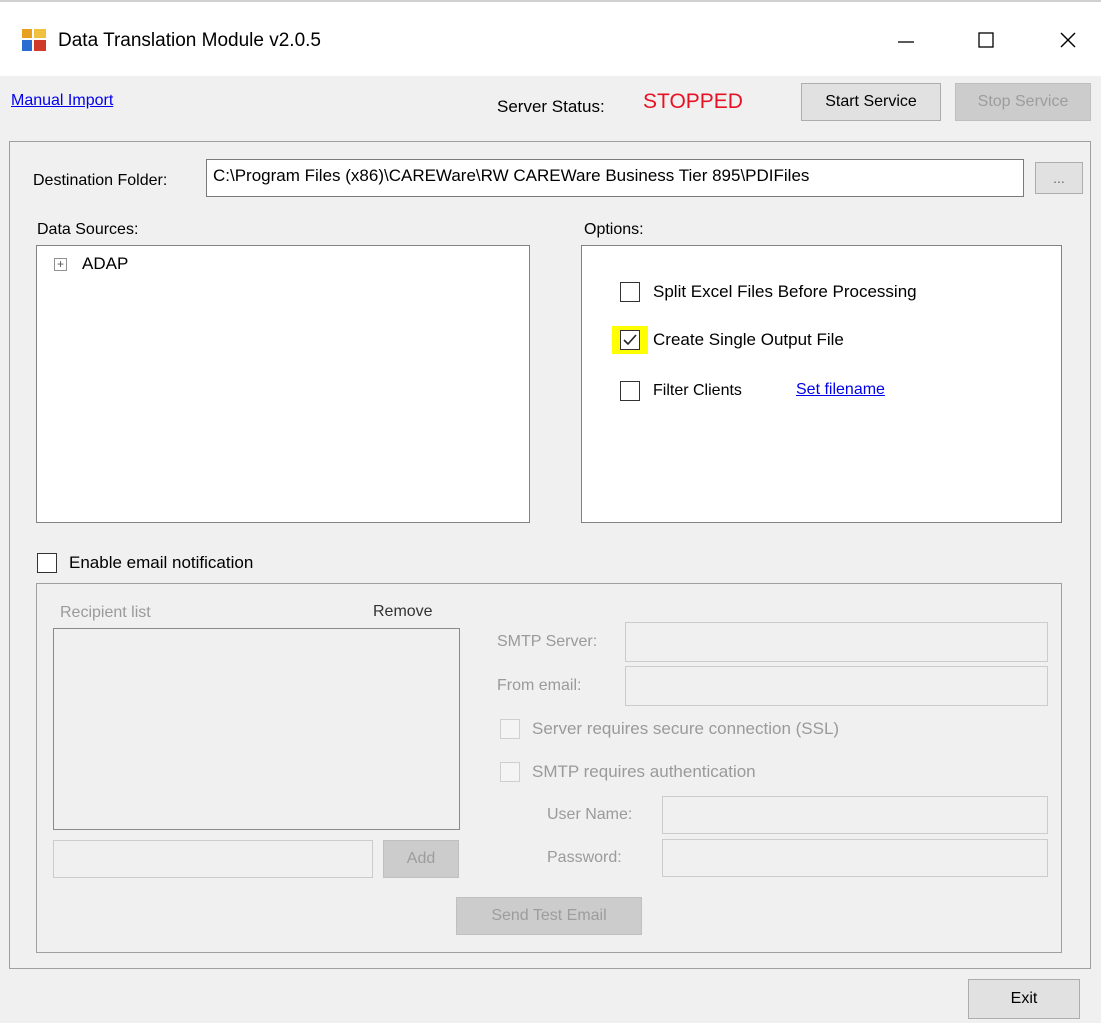 The height and width of the screenshot is (1023, 1101). What do you see at coordinates (547, 641) in the screenshot?
I see `smtp-server-label: SMTP Server:` at bounding box center [547, 641].